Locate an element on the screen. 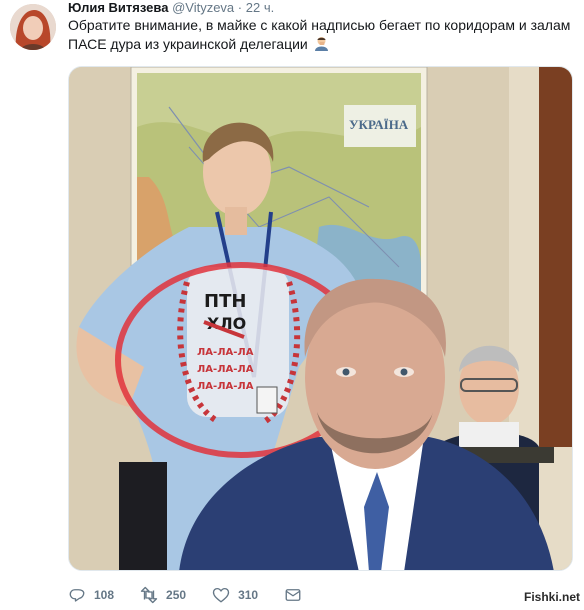  like-button: 310 is located at coordinates (235, 595).